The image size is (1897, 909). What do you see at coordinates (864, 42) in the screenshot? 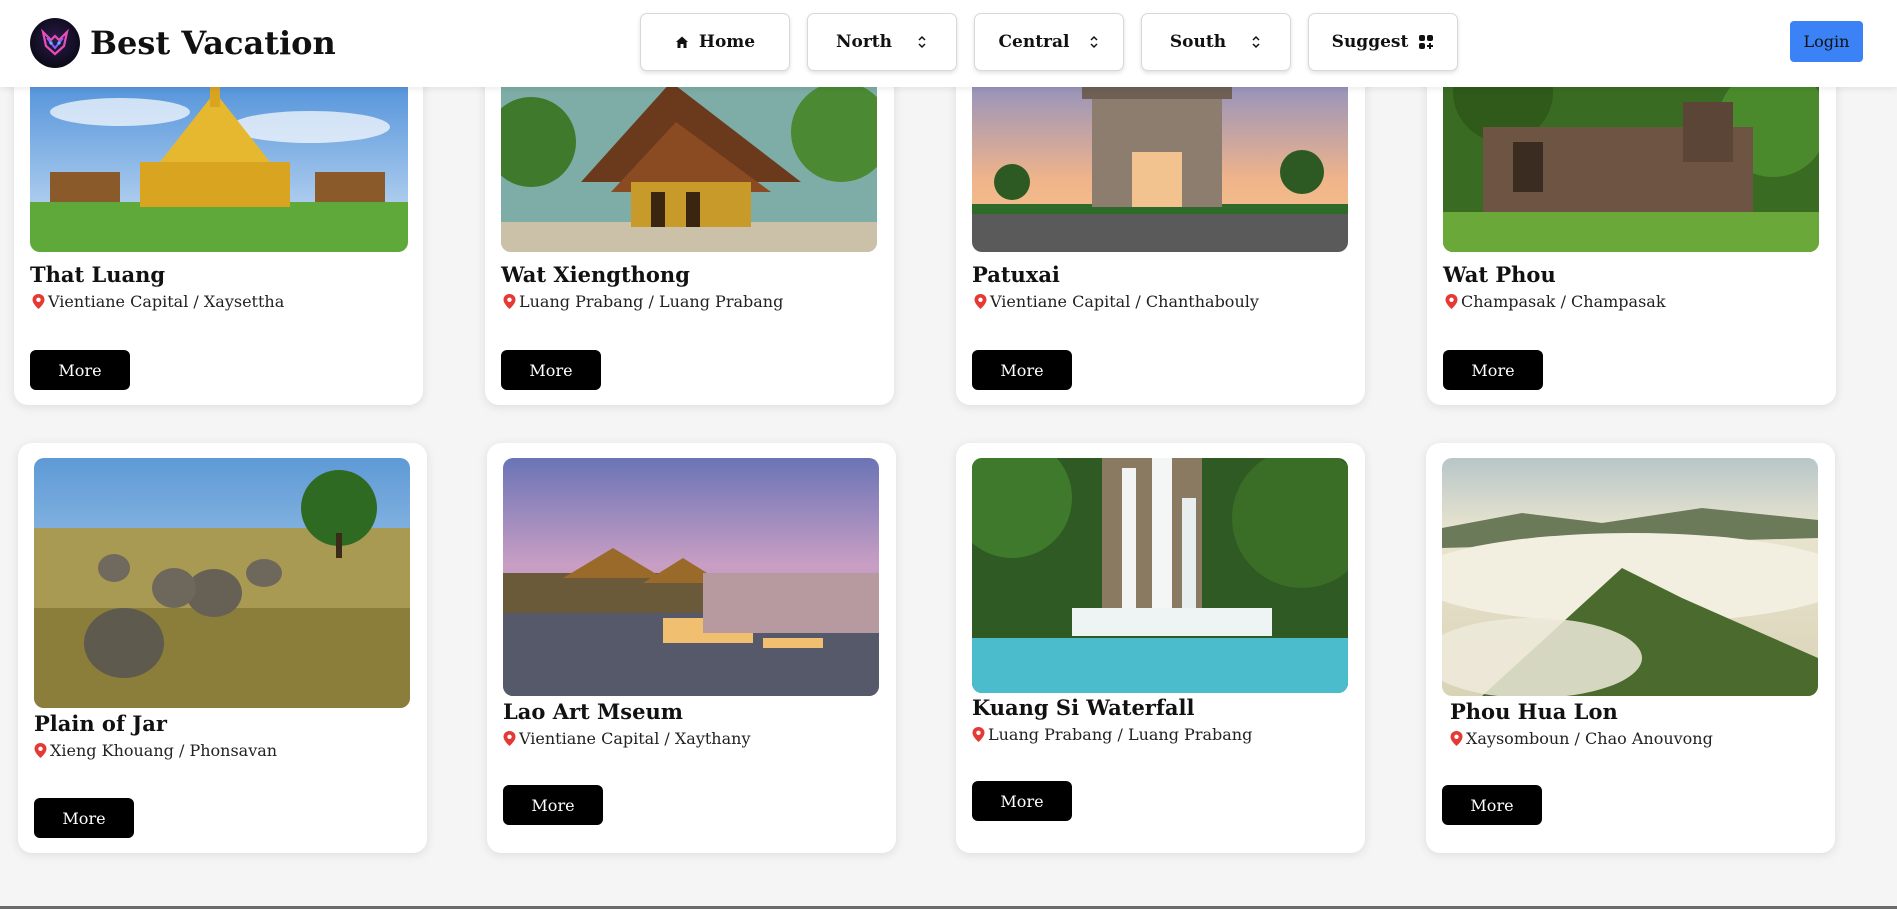
I see `north-label: North` at bounding box center [864, 42].